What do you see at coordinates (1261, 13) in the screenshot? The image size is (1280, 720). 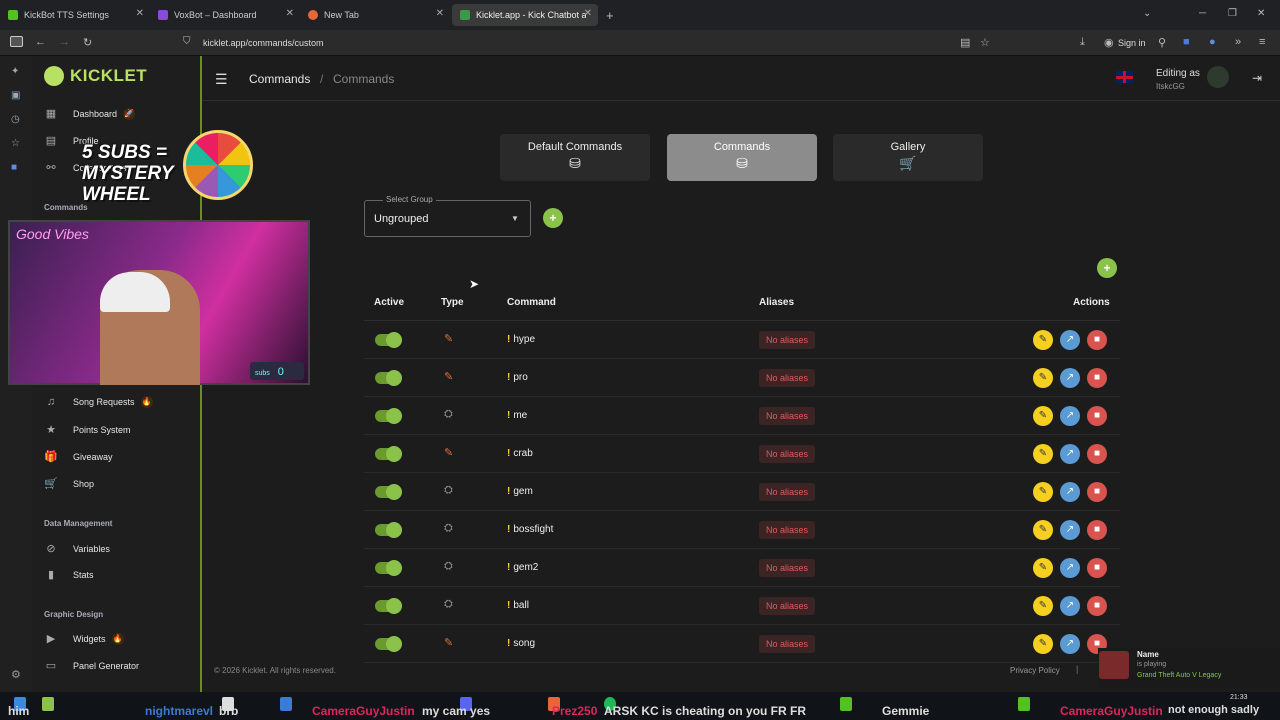 I see `window-close-icon: ✕` at bounding box center [1261, 13].